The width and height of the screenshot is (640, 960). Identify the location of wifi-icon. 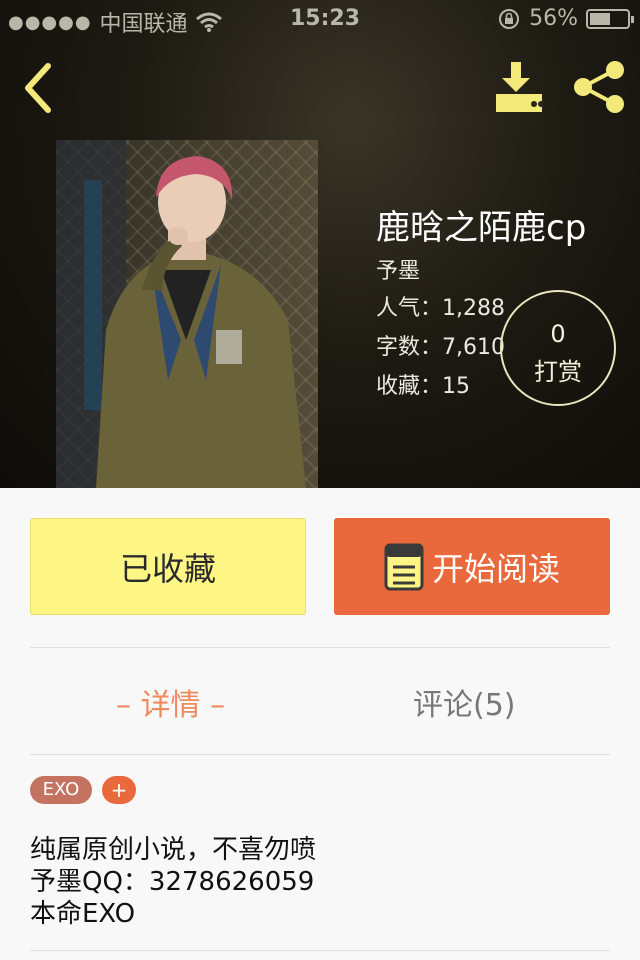
(208, 22).